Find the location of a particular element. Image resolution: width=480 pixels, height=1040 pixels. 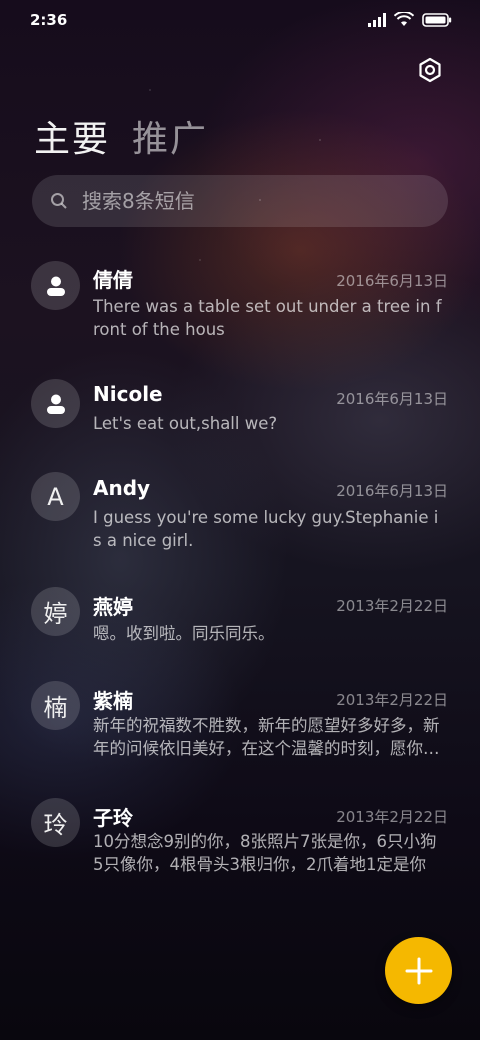

avatar: 婷 is located at coordinates (55, 611).